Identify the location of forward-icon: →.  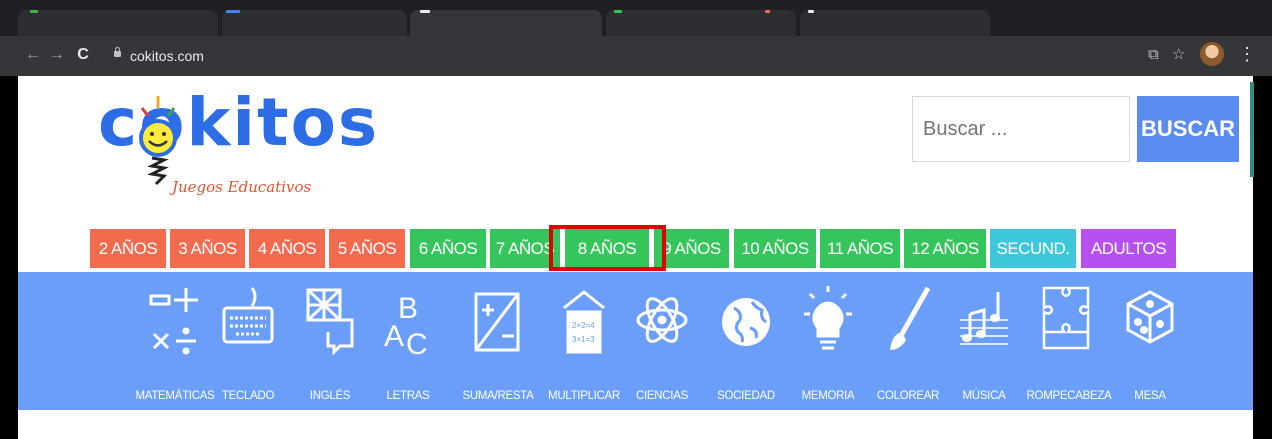
(57, 55).